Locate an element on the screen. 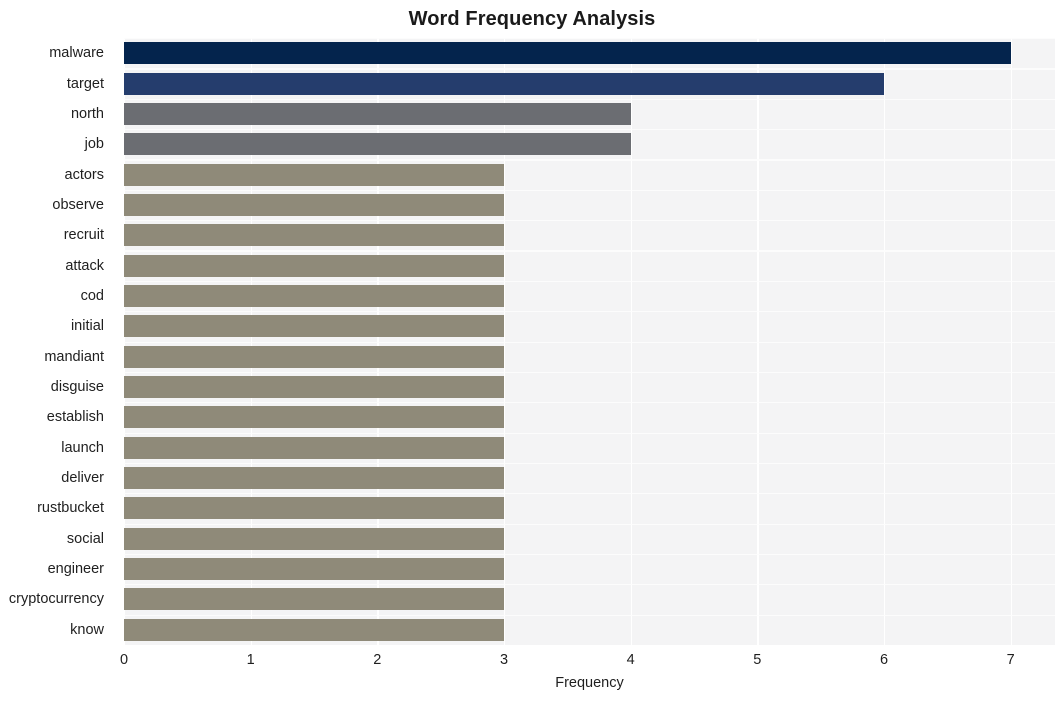 The height and width of the screenshot is (701, 1064). y-axis-tick-label: target is located at coordinates (85, 83).